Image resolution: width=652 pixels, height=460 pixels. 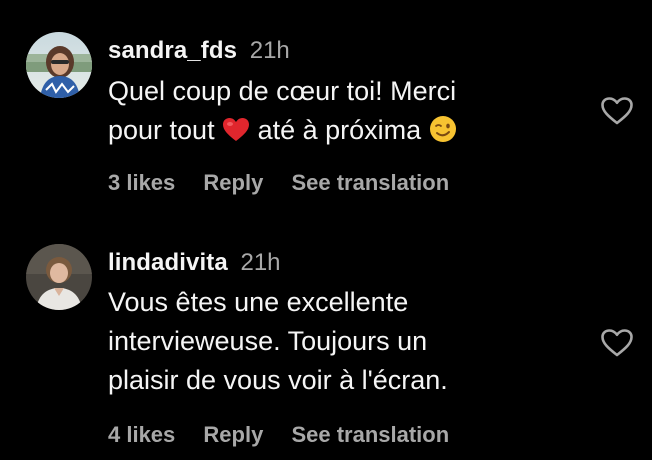 I want to click on comment-line: Quel coup de cœur toi! Merci, so click(x=282, y=91).